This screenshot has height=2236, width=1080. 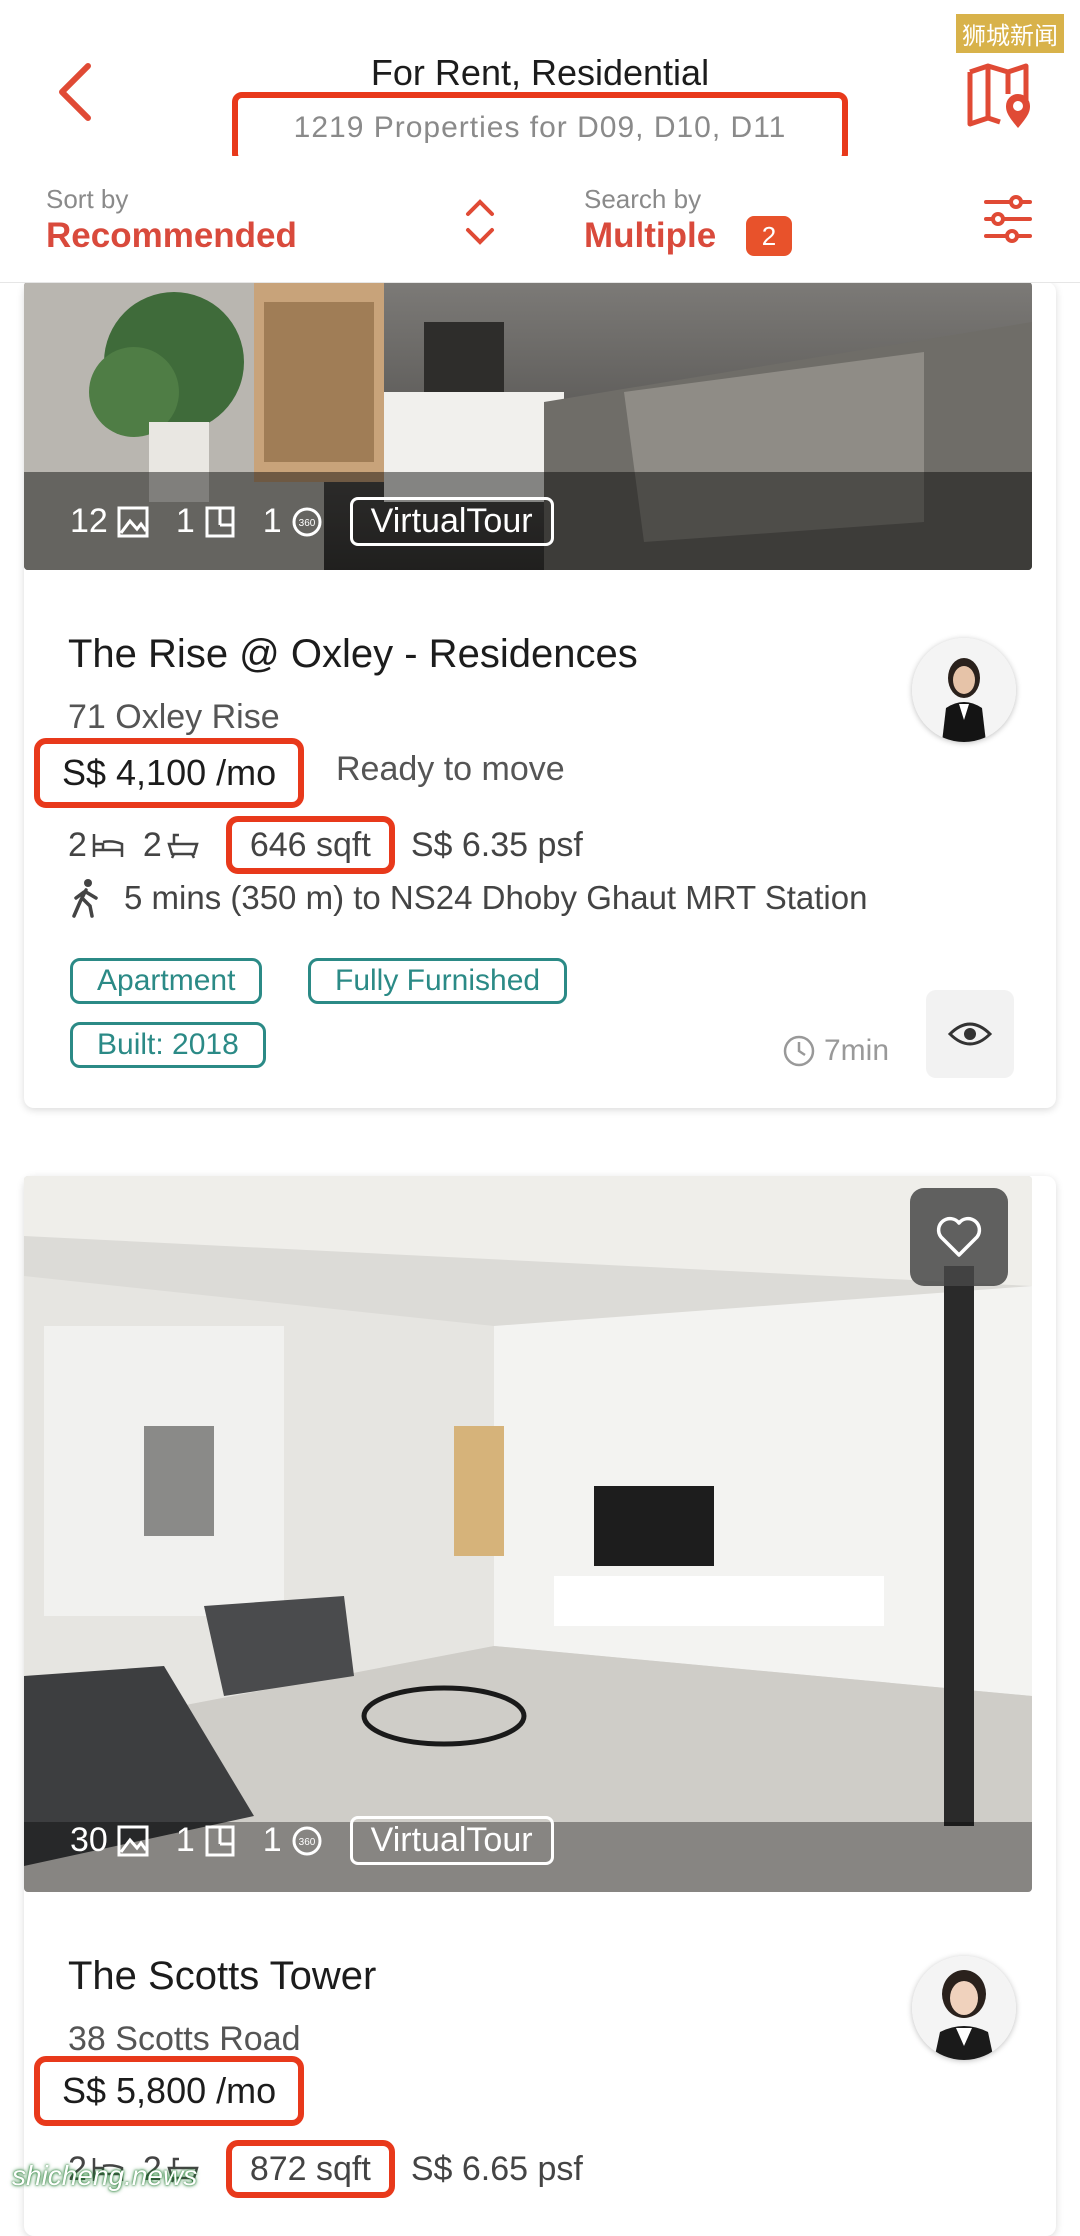 What do you see at coordinates (184, 2039) in the screenshot?
I see `listing-address: 38 Scotts Road` at bounding box center [184, 2039].